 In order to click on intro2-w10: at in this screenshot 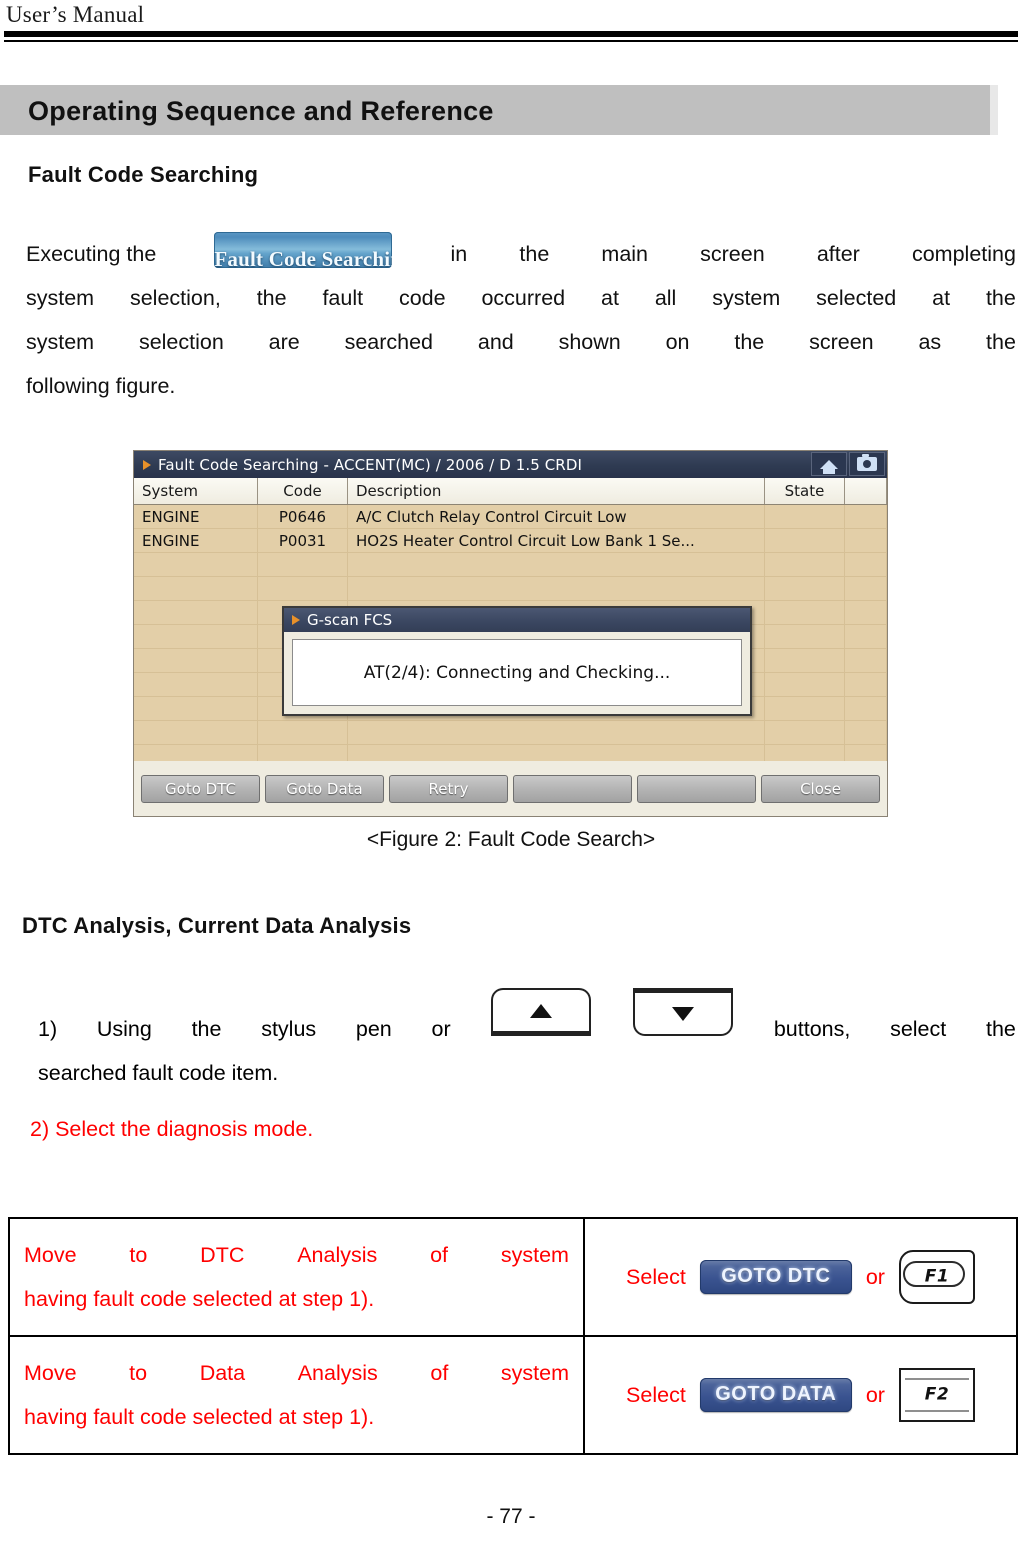, I will do `click(941, 298)`.